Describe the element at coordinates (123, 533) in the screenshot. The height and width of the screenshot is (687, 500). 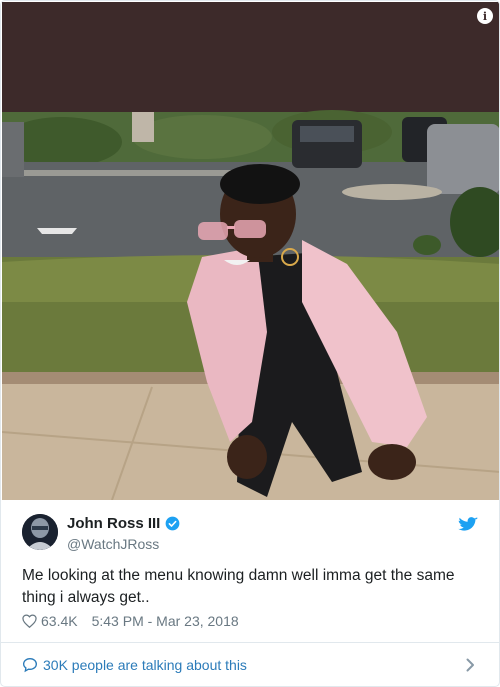
I see `author-block: John Ross III @WatchJRoss` at that location.